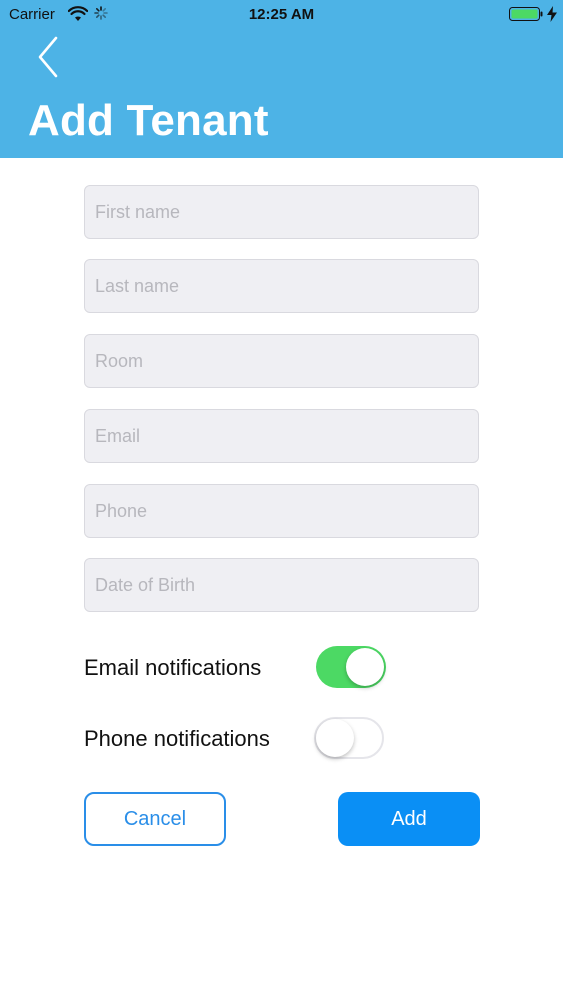 This screenshot has width=563, height=1000. What do you see at coordinates (281, 212) in the screenshot?
I see `first-name-field` at bounding box center [281, 212].